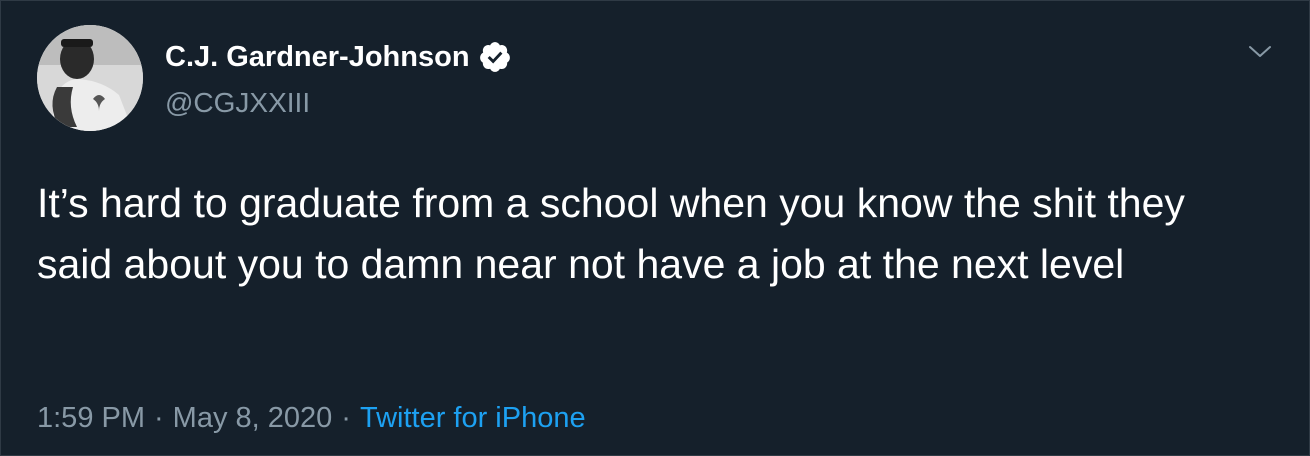  What do you see at coordinates (495, 57) in the screenshot?
I see `verified-badge-icon` at bounding box center [495, 57].